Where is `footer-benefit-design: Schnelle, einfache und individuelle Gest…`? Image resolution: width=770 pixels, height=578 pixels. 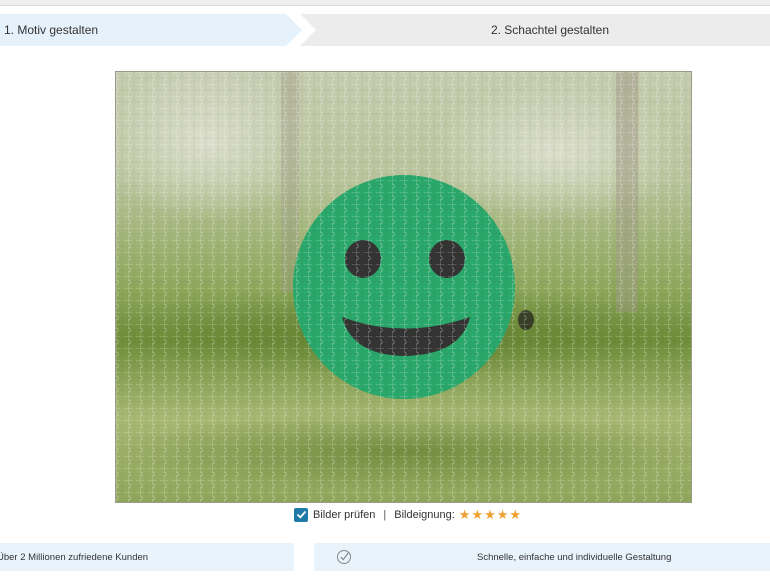 footer-benefit-design: Schnelle, einfache und individuelle Gest… is located at coordinates (542, 557).